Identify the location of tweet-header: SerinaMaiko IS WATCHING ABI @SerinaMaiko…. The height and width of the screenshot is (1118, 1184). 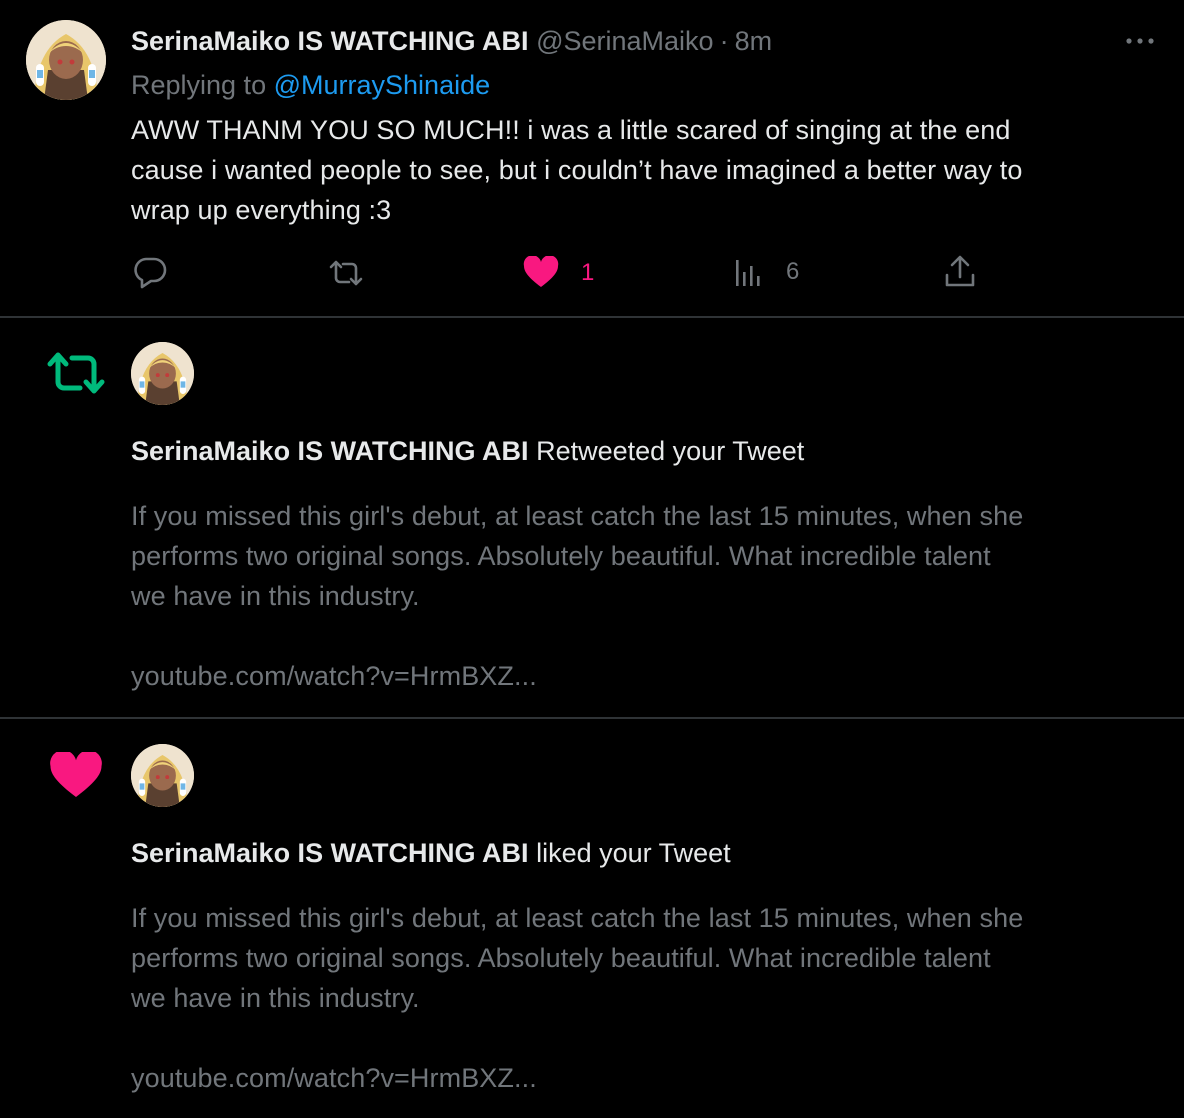
(451, 41).